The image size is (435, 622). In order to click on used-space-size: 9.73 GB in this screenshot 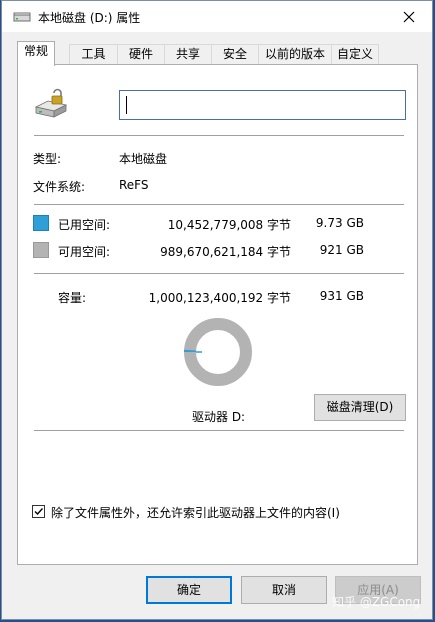, I will do `click(339, 223)`.